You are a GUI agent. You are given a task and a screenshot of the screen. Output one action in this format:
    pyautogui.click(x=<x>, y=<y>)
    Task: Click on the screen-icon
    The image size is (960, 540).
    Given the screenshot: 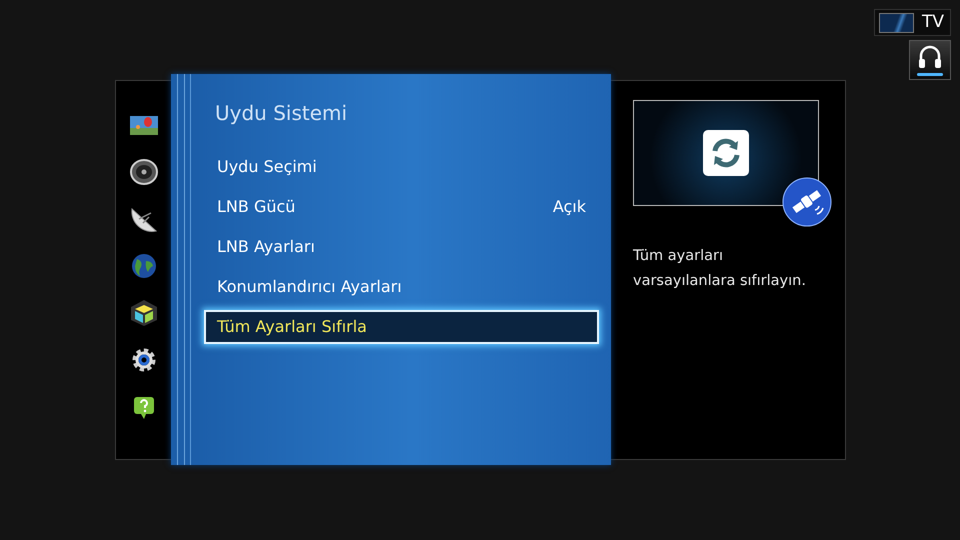 What is the action you would take?
    pyautogui.click(x=896, y=22)
    